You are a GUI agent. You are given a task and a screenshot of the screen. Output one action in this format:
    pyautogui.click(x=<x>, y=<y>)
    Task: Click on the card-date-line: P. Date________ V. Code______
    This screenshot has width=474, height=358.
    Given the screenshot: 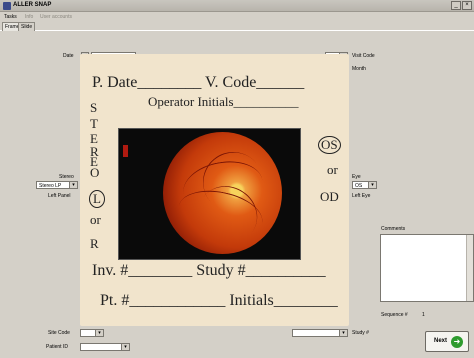 What is the action you would take?
    pyautogui.click(x=198, y=82)
    